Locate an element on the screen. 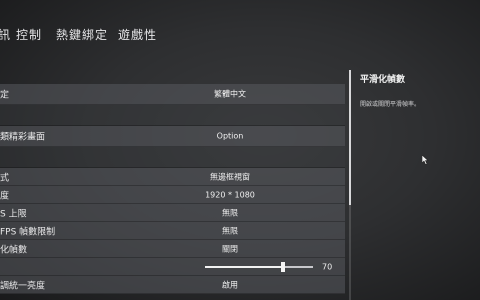 Image resolution: width=480 pixels, height=300 pixels. setting-label: S 上限 is located at coordinates (13, 214).